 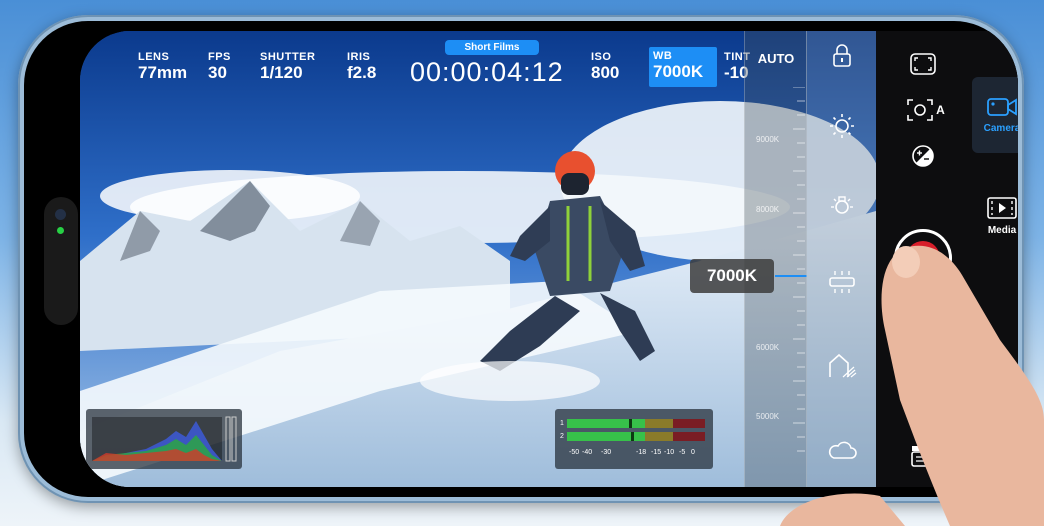 What do you see at coordinates (1002, 230) in the screenshot?
I see `nav-media-label: Media` at bounding box center [1002, 230].